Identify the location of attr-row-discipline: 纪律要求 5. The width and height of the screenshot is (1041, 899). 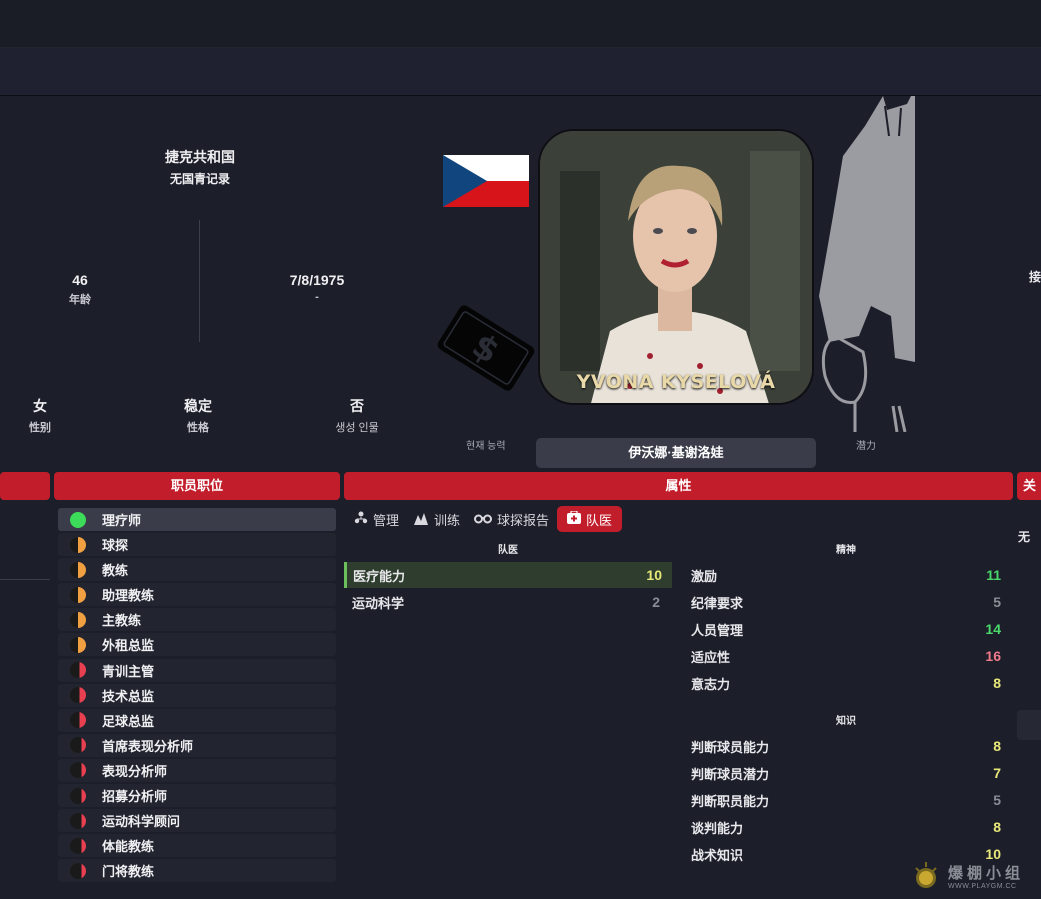
(846, 602).